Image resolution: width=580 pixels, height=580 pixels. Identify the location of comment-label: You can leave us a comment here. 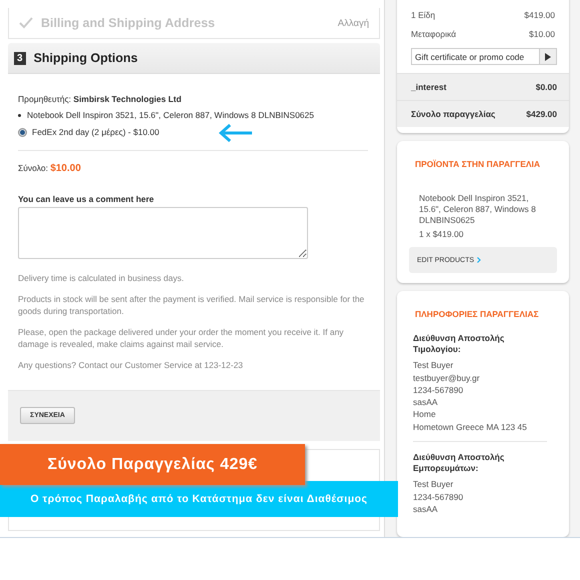
(86, 199).